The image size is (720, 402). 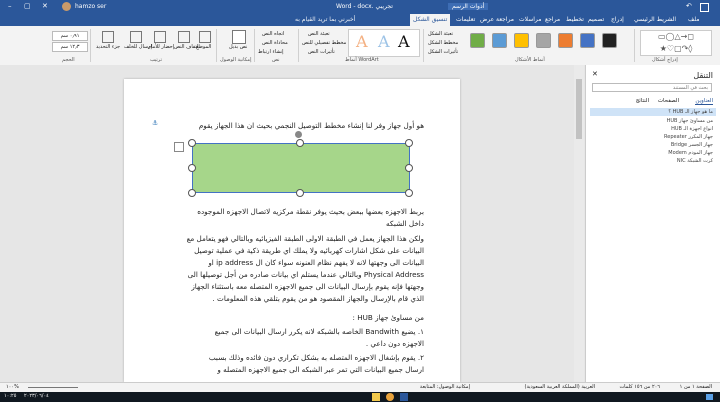 What do you see at coordinates (404, 397) in the screenshot?
I see `taskbar-app-word-icon` at bounding box center [404, 397].